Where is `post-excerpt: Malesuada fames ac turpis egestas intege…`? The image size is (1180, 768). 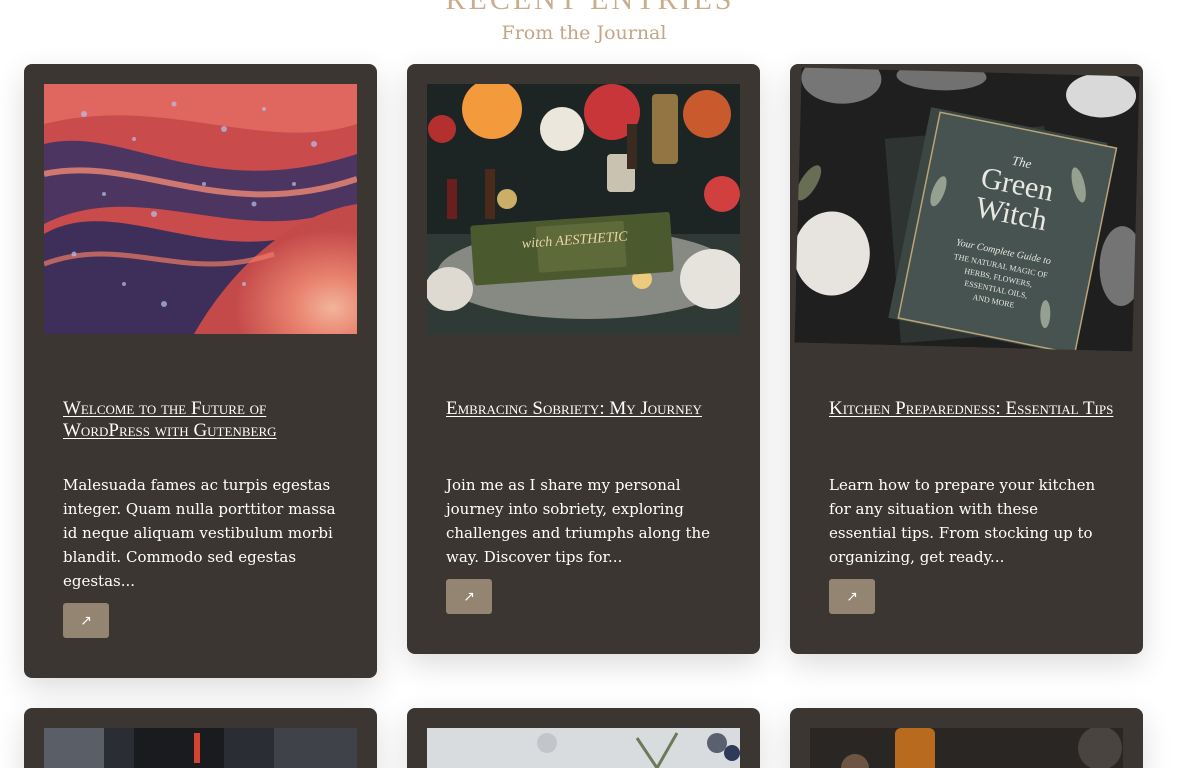 post-excerpt: Malesuada fames ac turpis egestas intege… is located at coordinates (199, 533).